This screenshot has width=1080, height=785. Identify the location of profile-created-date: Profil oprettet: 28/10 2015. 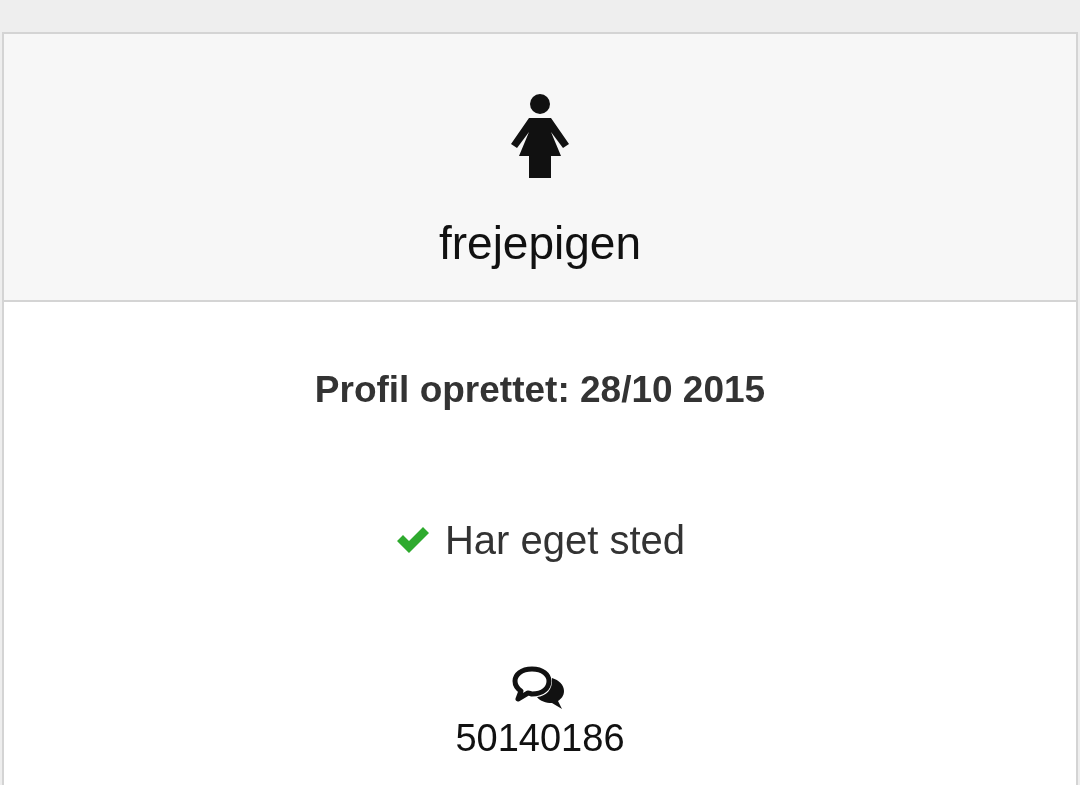
(540, 390).